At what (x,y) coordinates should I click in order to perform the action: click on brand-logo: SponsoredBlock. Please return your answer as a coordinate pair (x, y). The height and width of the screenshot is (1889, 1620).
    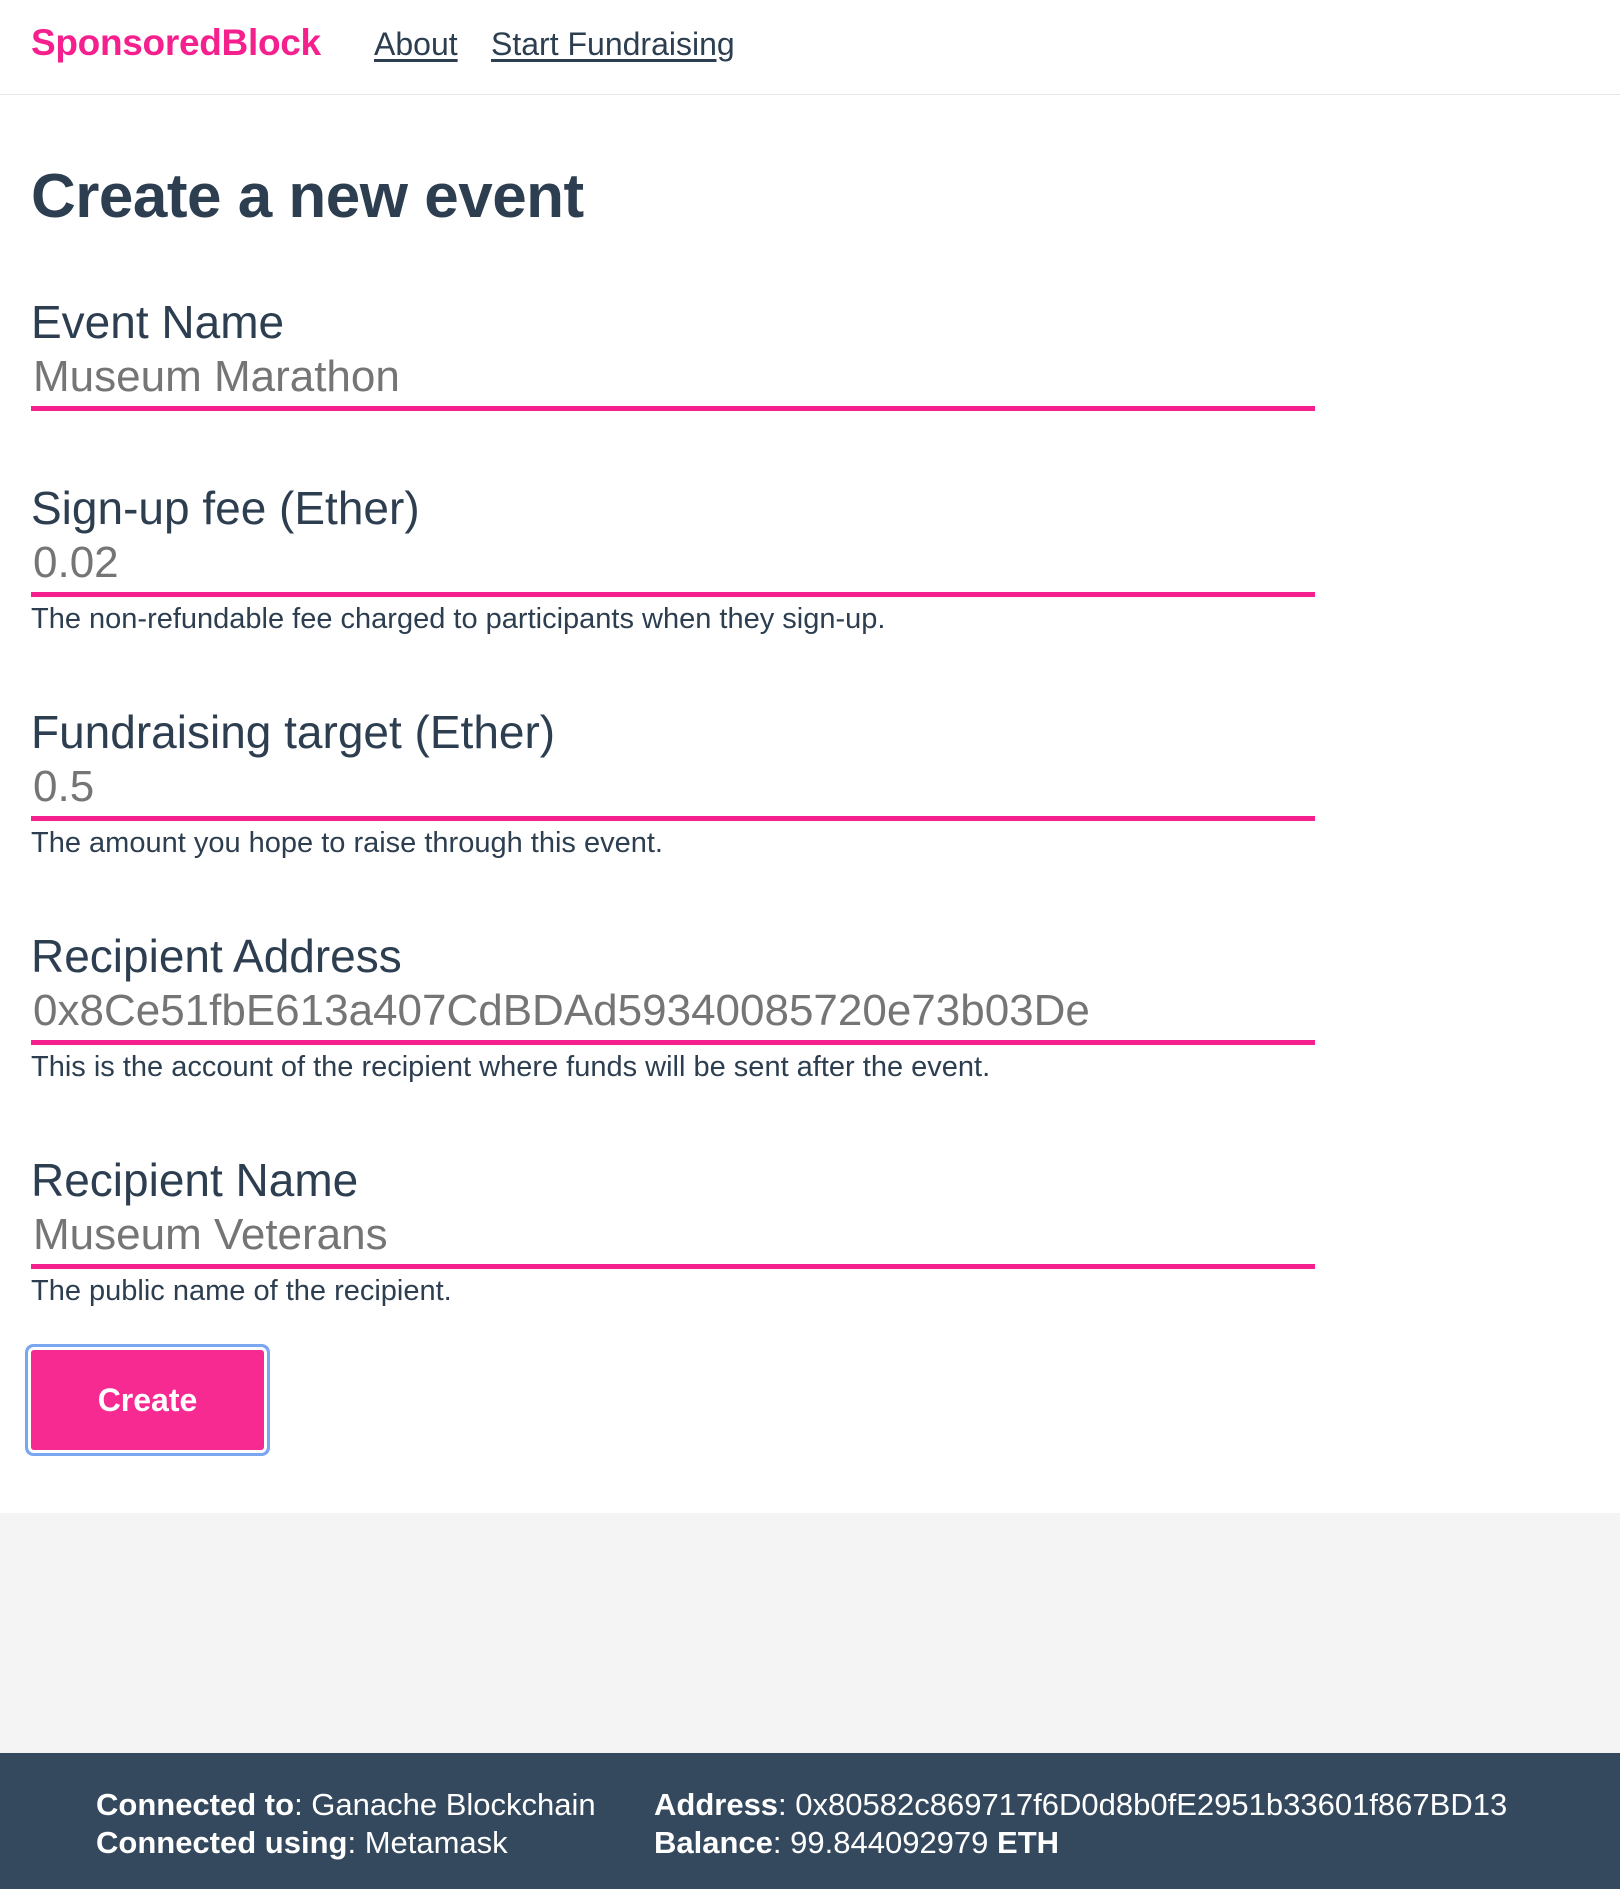
    Looking at the image, I should click on (176, 43).